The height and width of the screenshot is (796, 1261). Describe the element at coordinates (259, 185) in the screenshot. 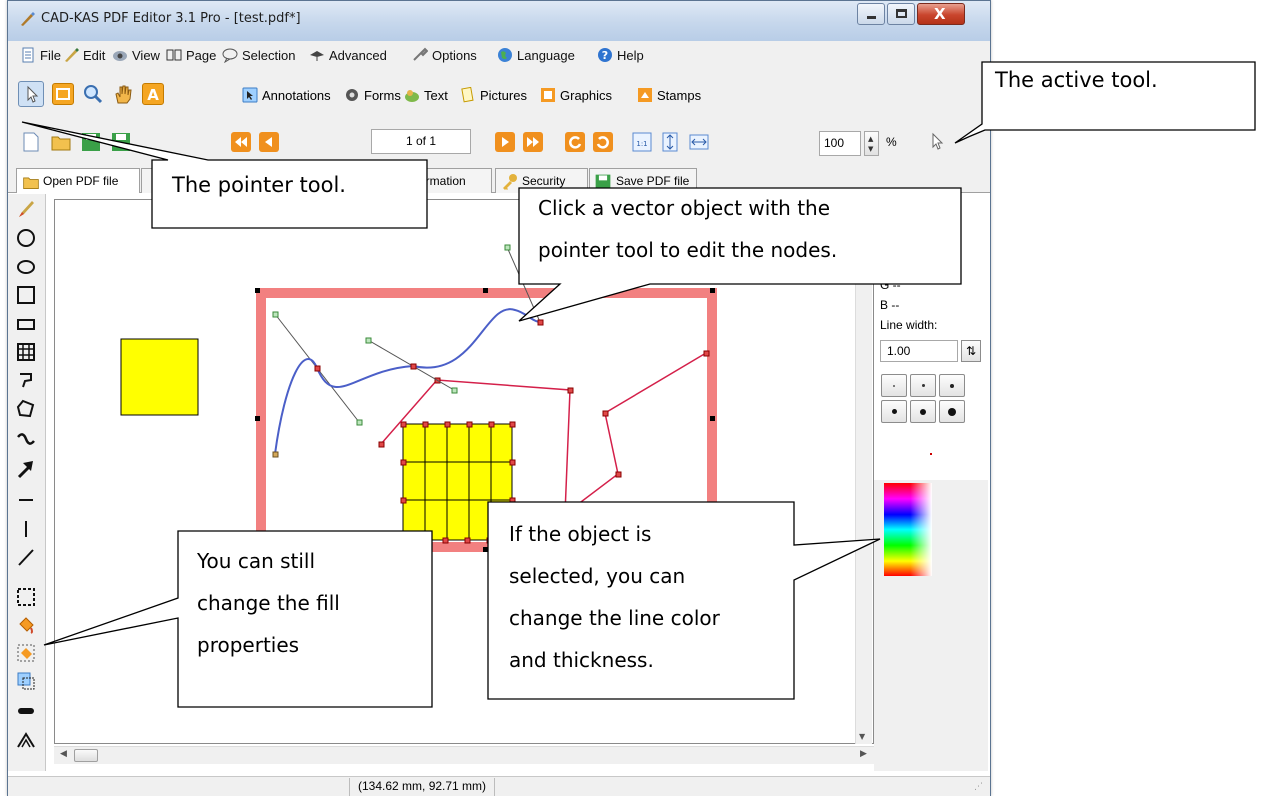

I see `callout-pointer-tool-text: The pointer tool.` at that location.